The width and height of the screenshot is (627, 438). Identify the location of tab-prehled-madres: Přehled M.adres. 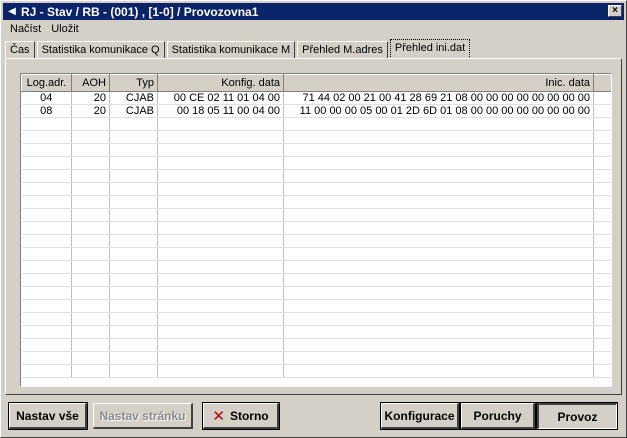
(342, 50).